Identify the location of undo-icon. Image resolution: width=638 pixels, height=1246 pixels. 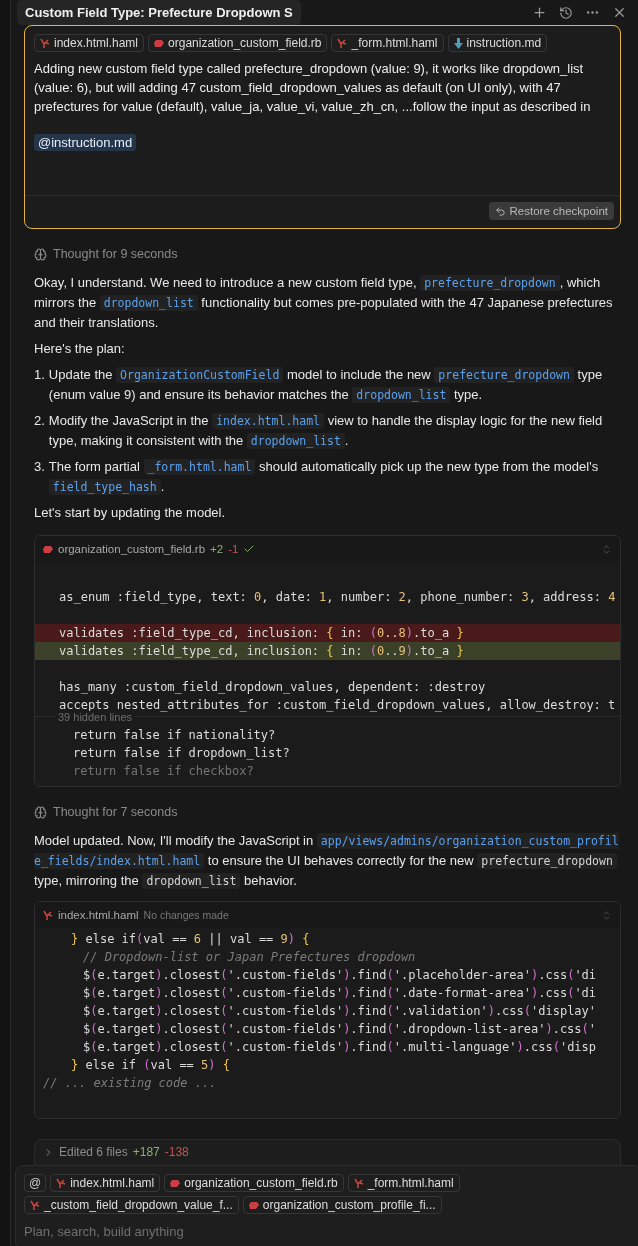
(500, 211).